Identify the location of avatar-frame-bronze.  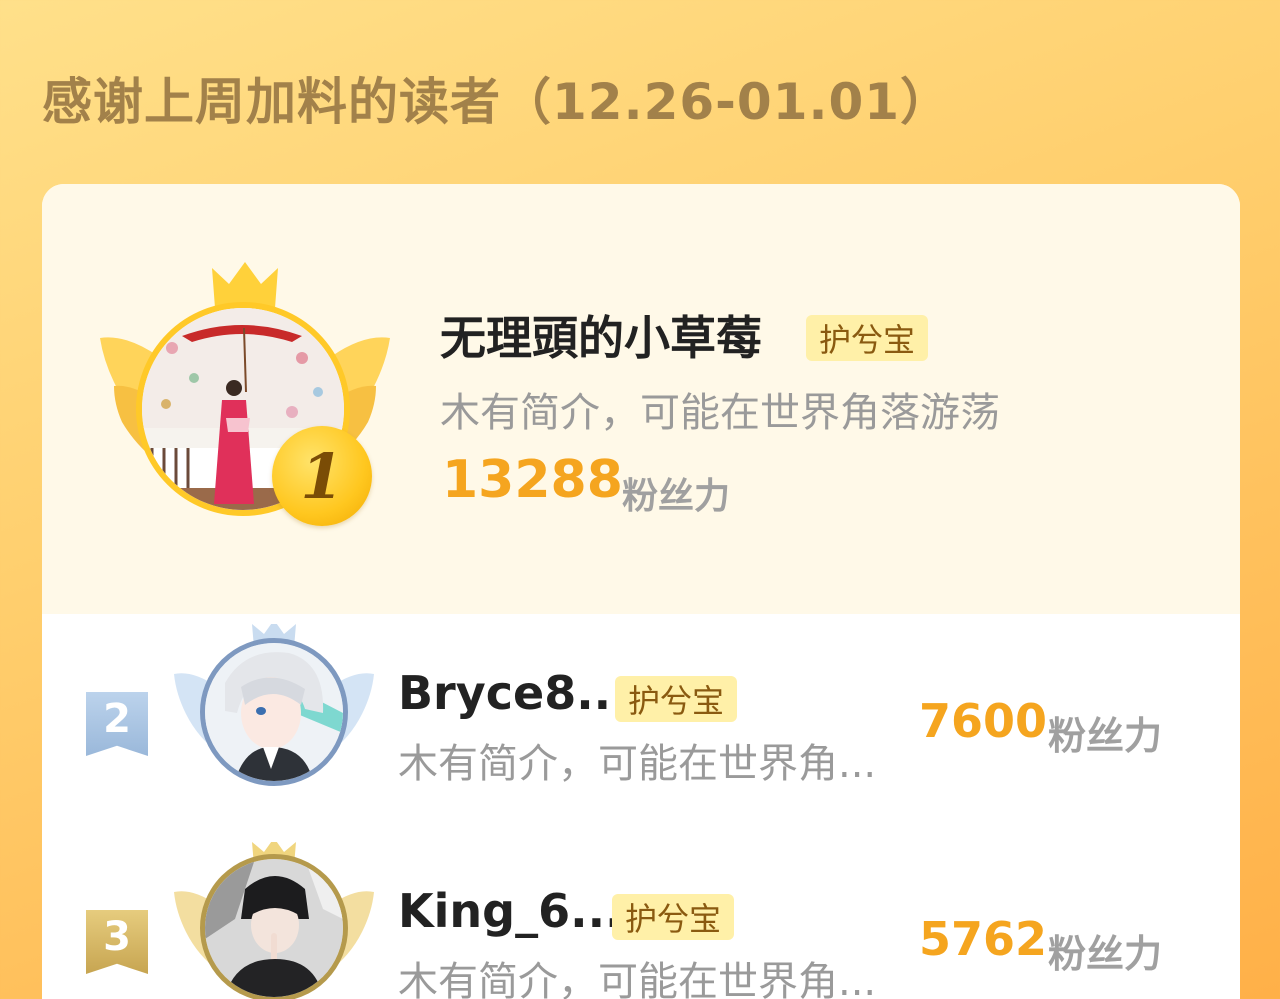
(274, 920).